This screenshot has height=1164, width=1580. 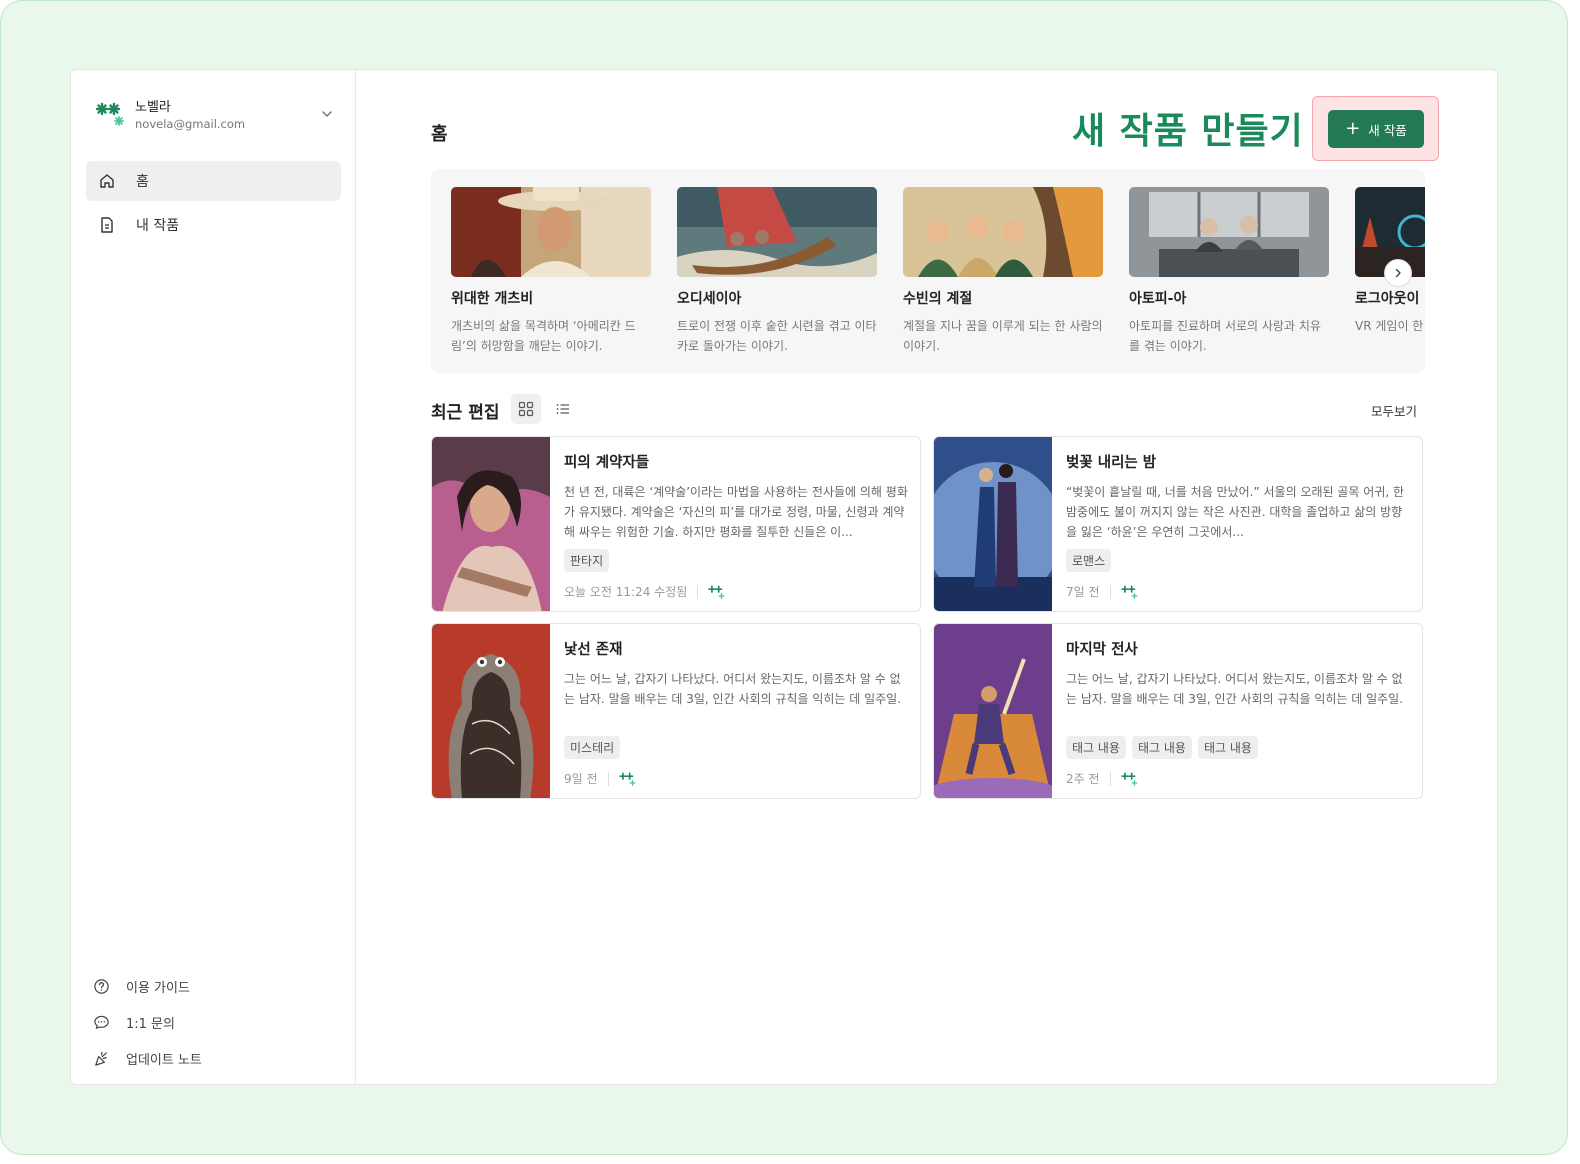 What do you see at coordinates (213, 225) in the screenshot?
I see `sidebar-item-my-works: 내 작품` at bounding box center [213, 225].